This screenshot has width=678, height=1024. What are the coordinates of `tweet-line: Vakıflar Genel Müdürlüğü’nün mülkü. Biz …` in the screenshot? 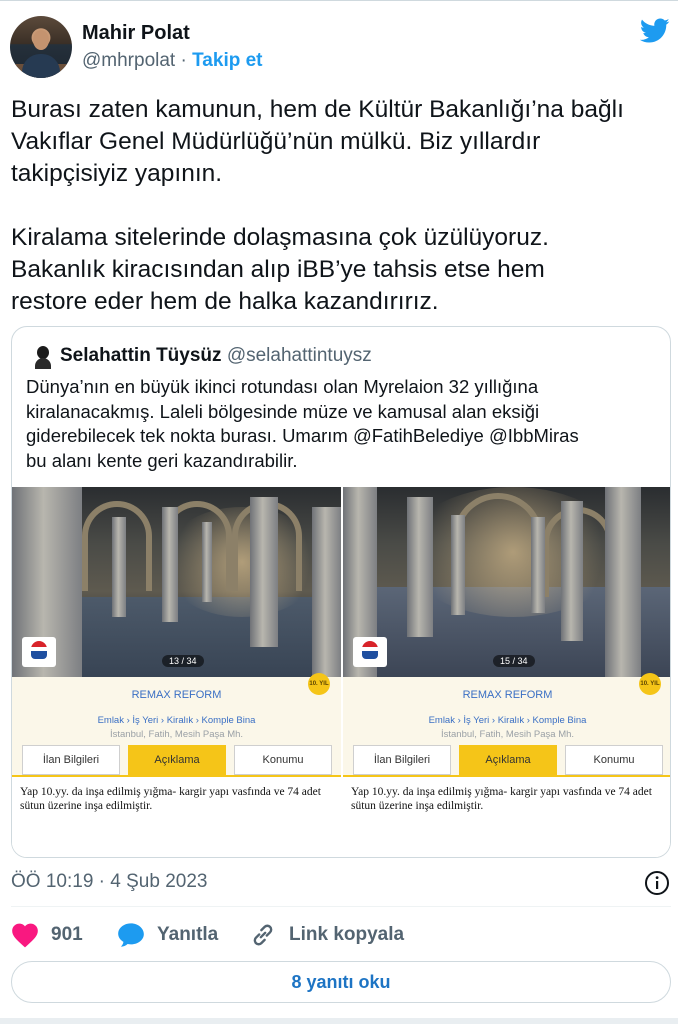 It's located at (276, 141).